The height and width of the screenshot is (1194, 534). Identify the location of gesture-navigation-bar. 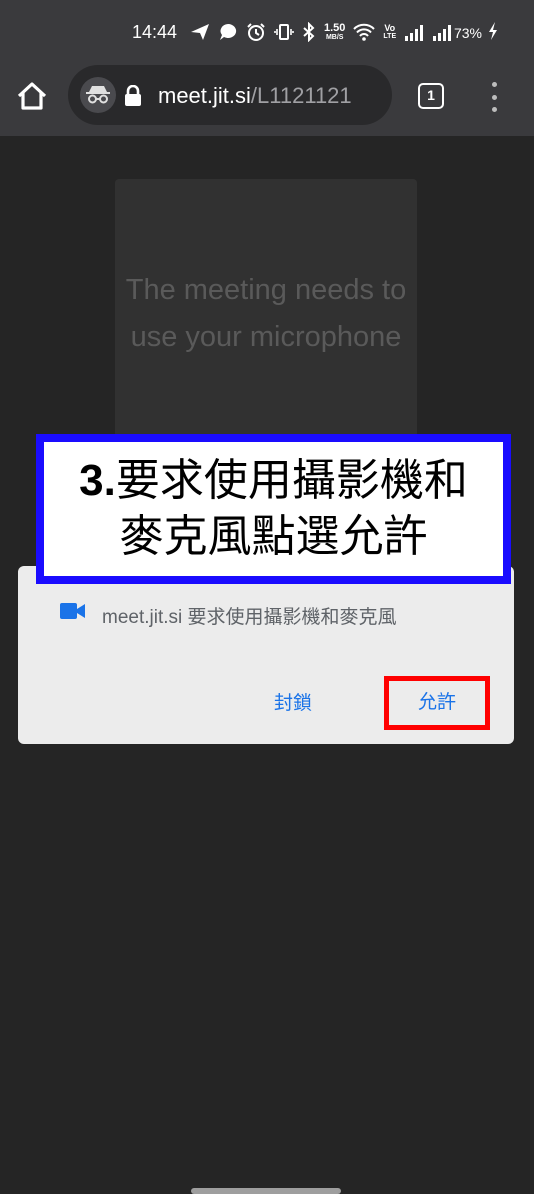
(266, 1191).